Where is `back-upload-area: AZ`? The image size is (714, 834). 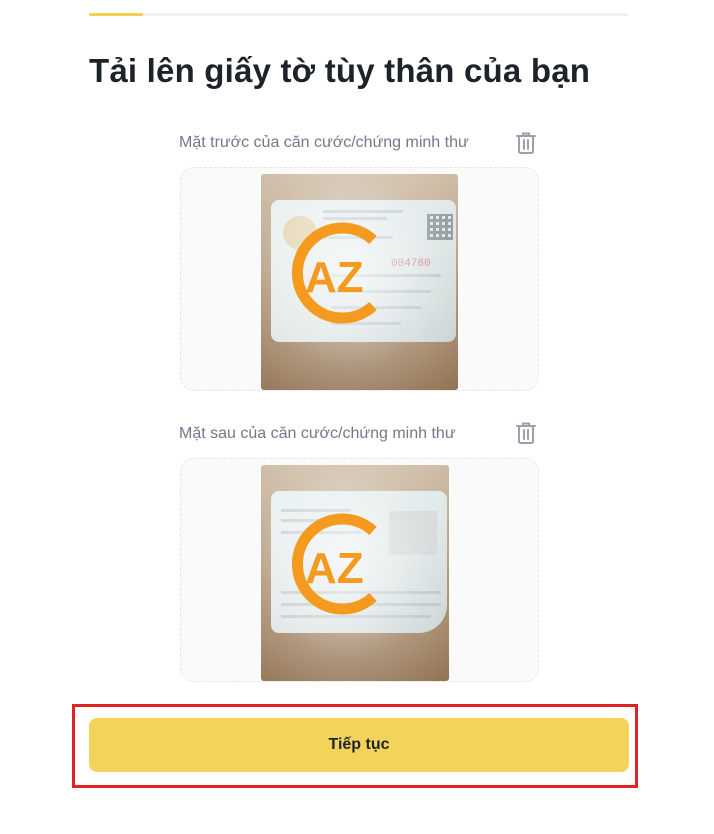 back-upload-area: AZ is located at coordinates (359, 570).